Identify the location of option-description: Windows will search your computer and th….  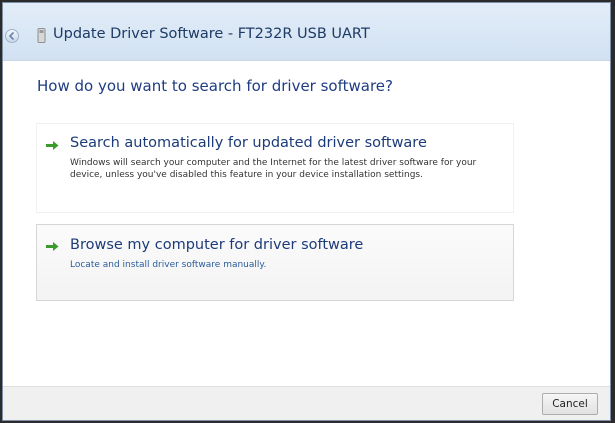
(273, 169).